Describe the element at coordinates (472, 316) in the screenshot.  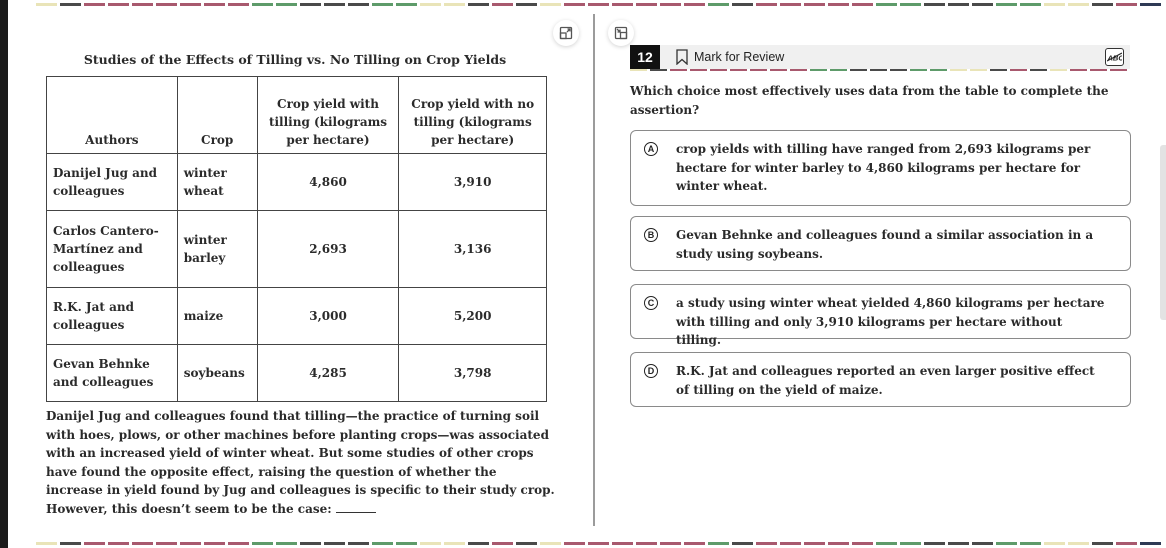
I see `cell-yield-no-tilling: 5,200` at that location.